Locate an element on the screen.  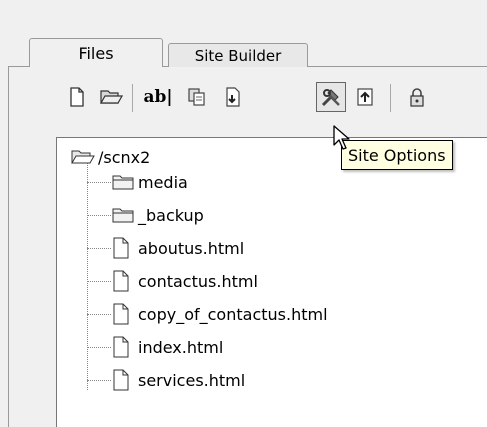
tree-file: index.html is located at coordinates (167, 347).